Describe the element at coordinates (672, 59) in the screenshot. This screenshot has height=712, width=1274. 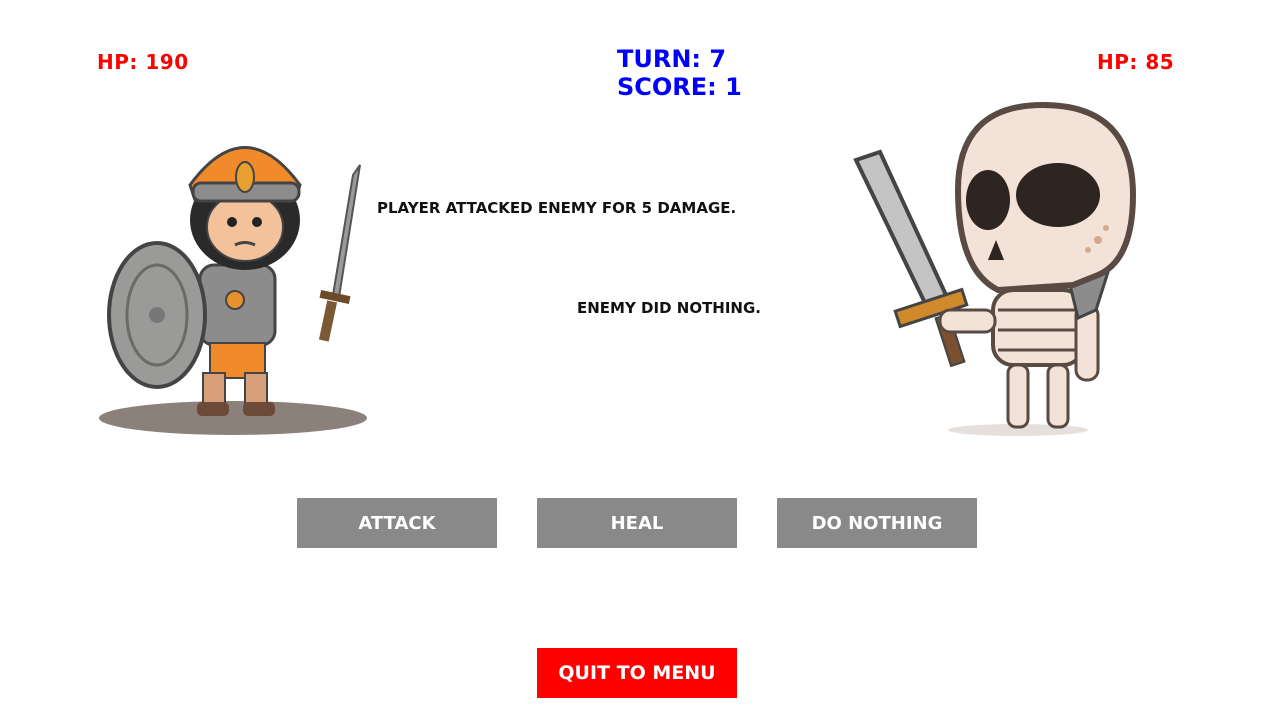
I see `turn-counter: TURN: 7` at that location.